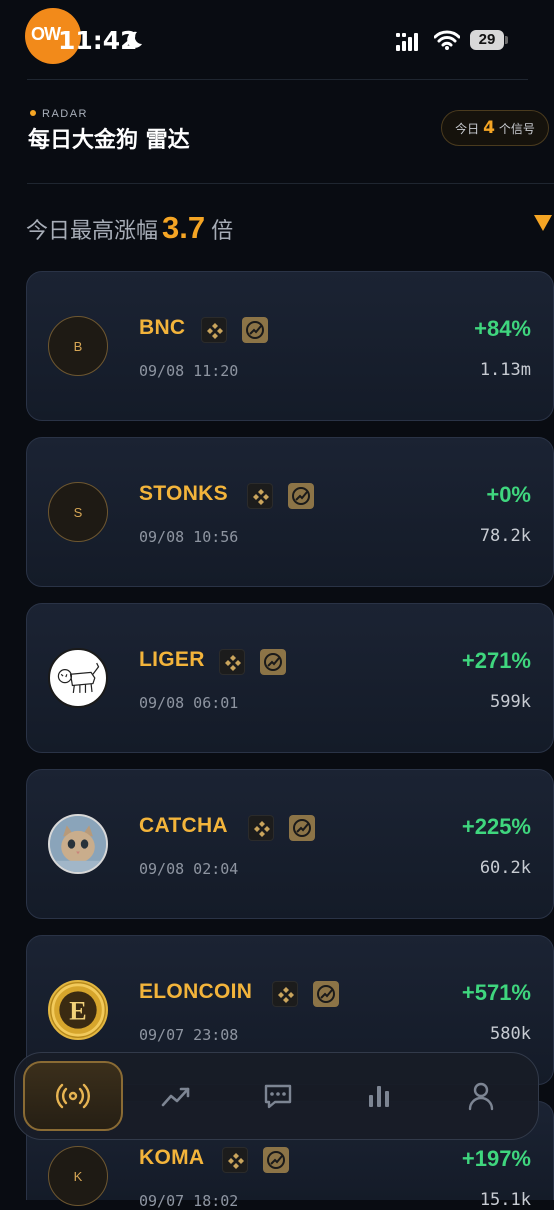  What do you see at coordinates (78, 844) in the screenshot?
I see `kitten-photo-icon` at bounding box center [78, 844].